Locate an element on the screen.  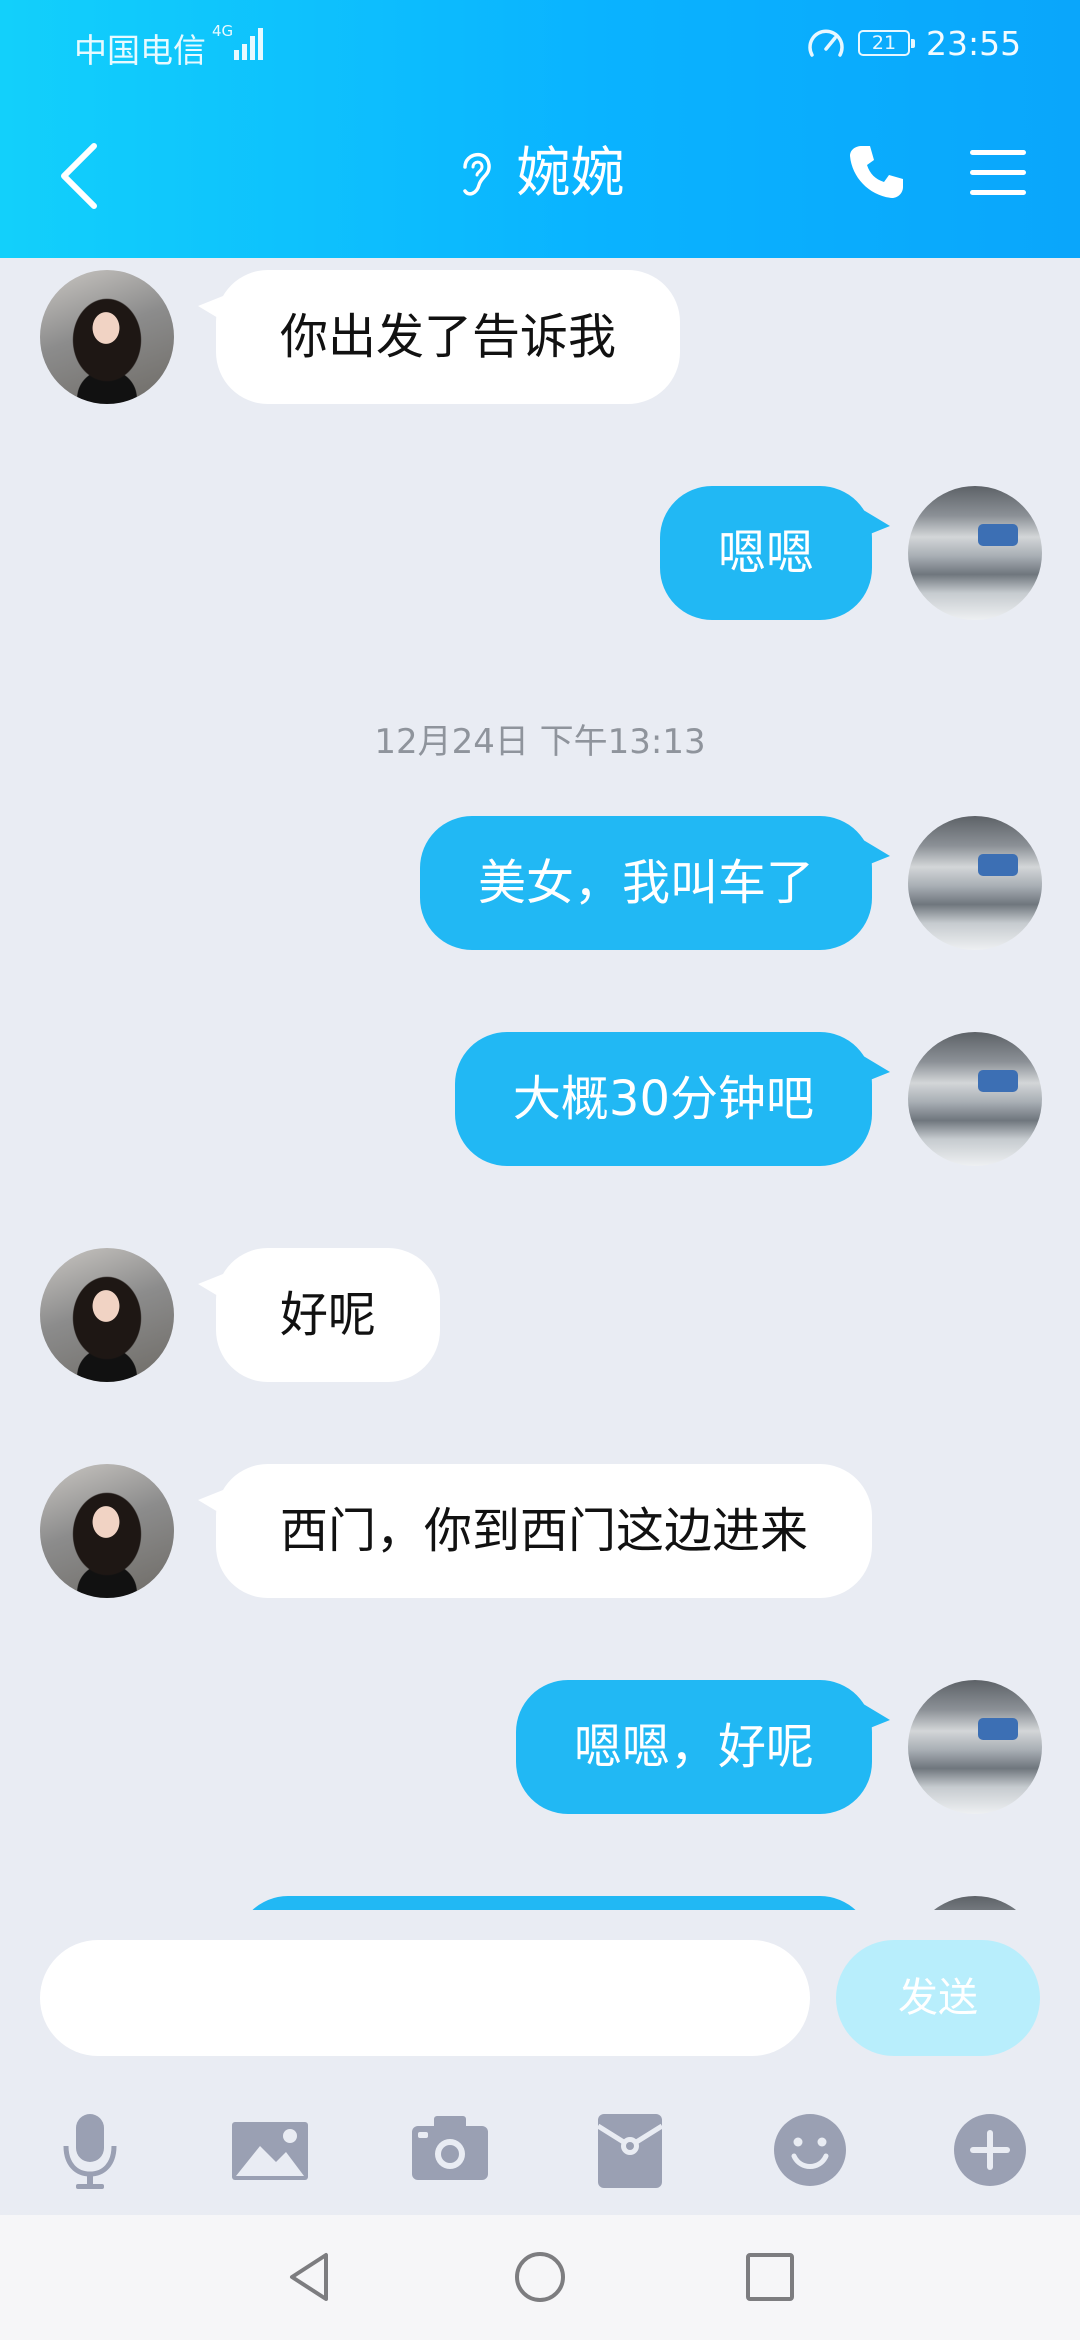
incoming-message: 西门，你到西门这边进来 is located at coordinates (535, 1531).